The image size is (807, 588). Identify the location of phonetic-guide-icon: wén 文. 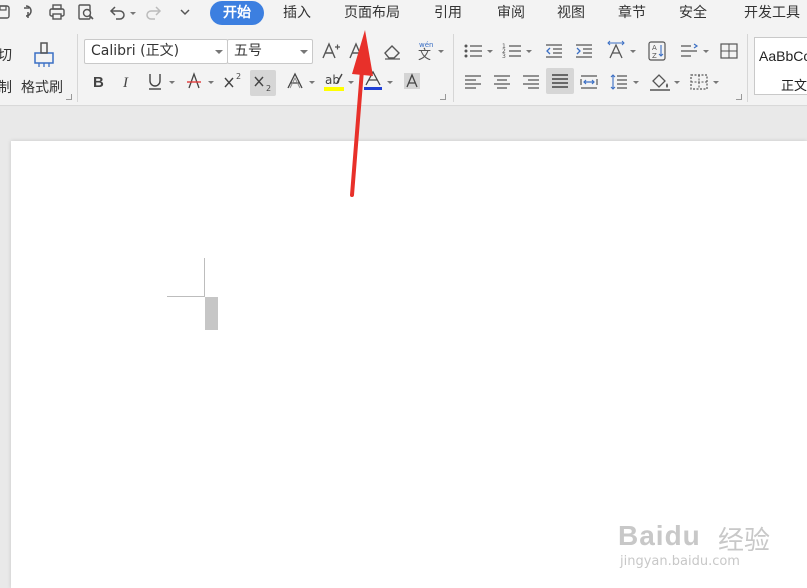
(425, 50).